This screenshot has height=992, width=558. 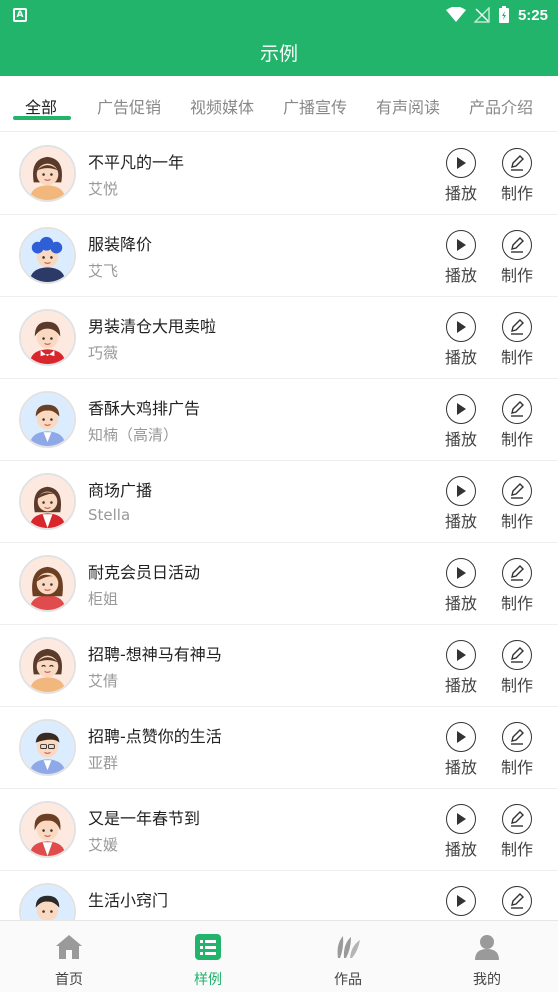 What do you see at coordinates (136, 162) in the screenshot?
I see `item-title: 不平凡的一年` at bounding box center [136, 162].